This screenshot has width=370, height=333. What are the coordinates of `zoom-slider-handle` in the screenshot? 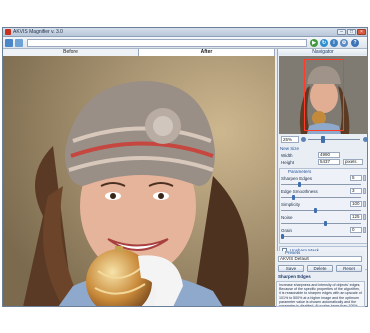 It's located at (323, 139).